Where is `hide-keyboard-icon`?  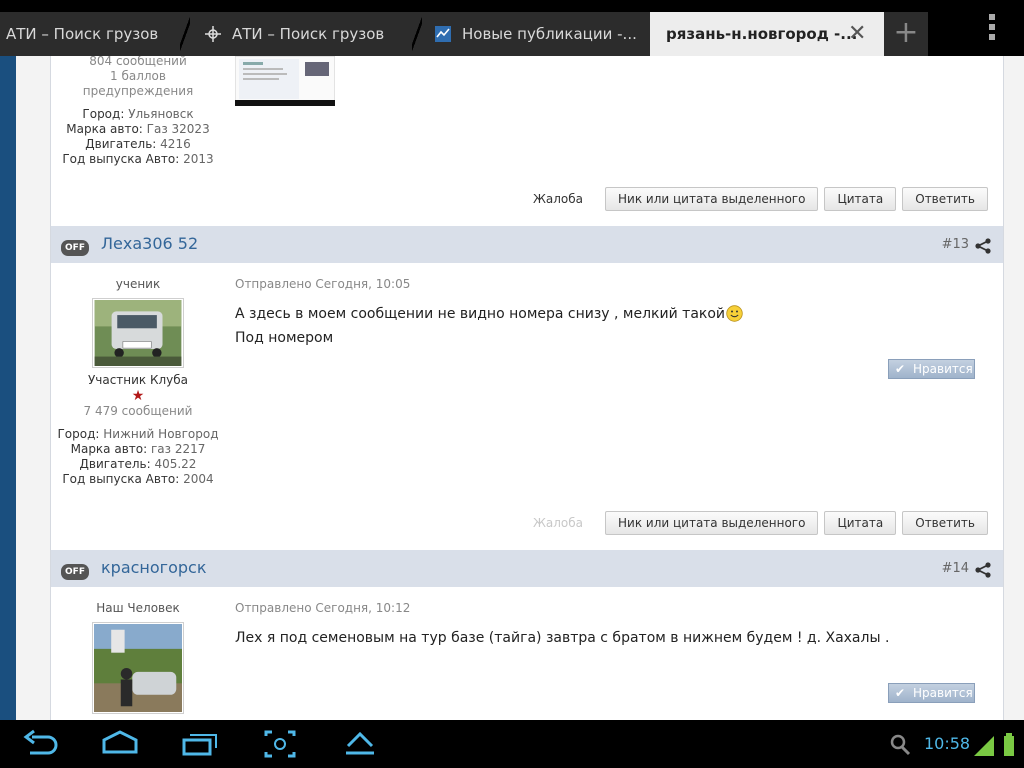
hide-keyboard-icon is located at coordinates (360, 744).